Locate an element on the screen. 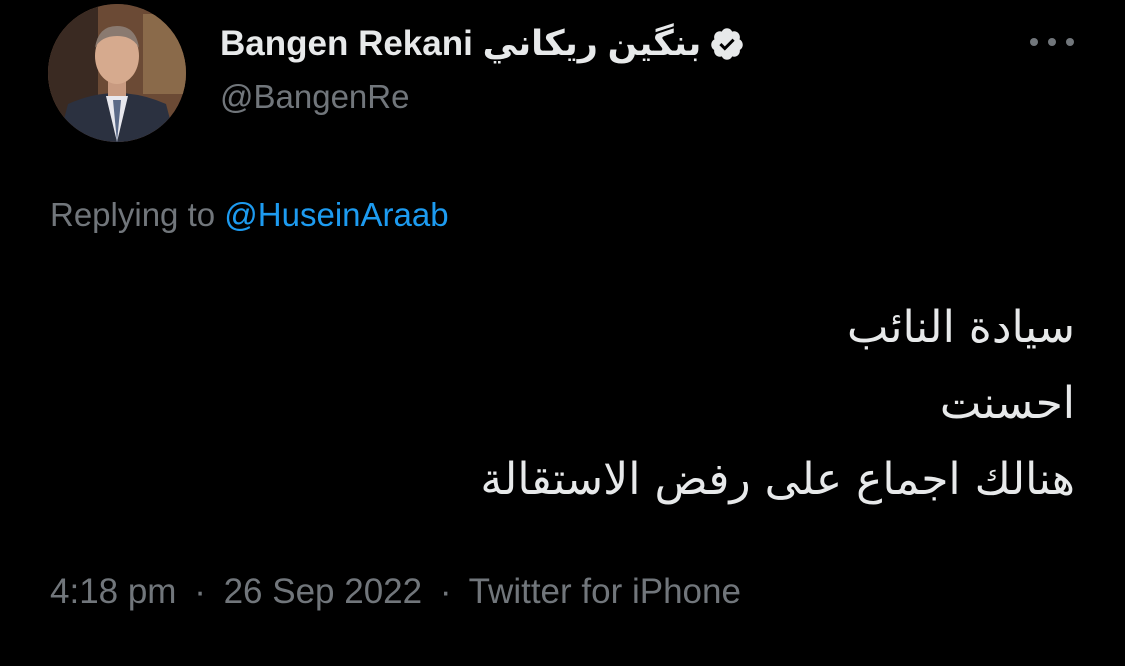 Image resolution: width=1125 pixels, height=666 pixels. replying-to: Replying to @HuseinAraab is located at coordinates (249, 215).